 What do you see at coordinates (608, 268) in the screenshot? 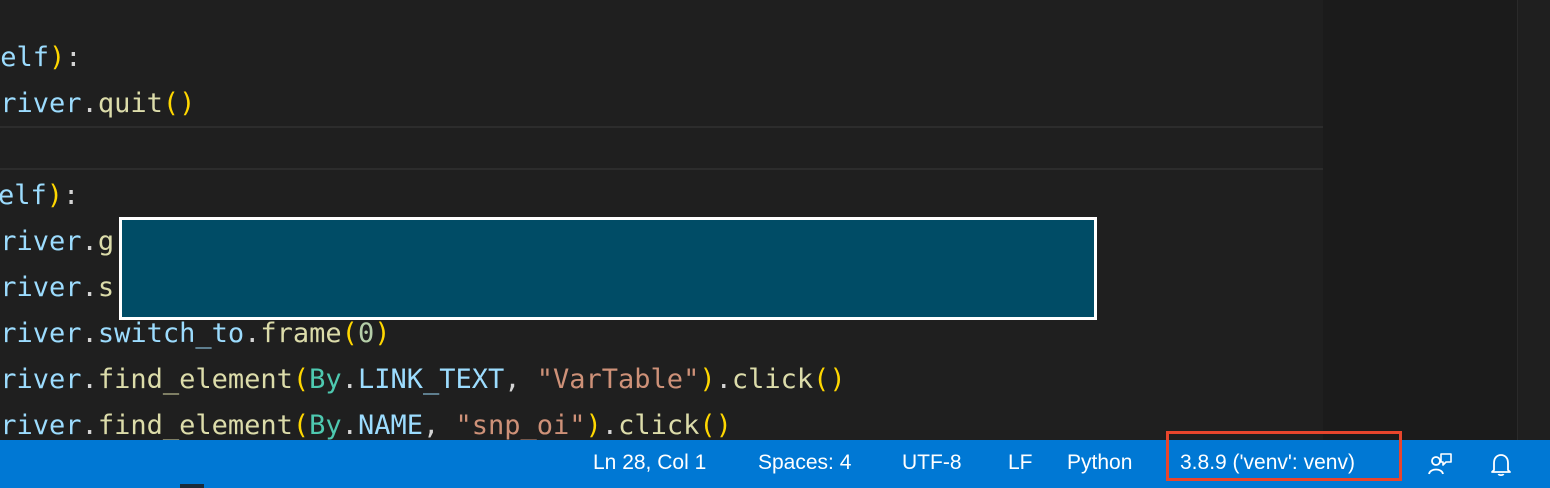
I see `redaction-box` at bounding box center [608, 268].